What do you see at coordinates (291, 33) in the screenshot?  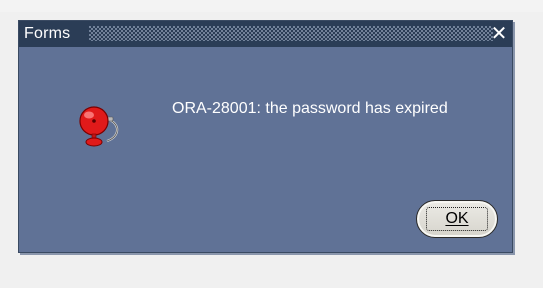 I see `title-bar-grip` at bounding box center [291, 33].